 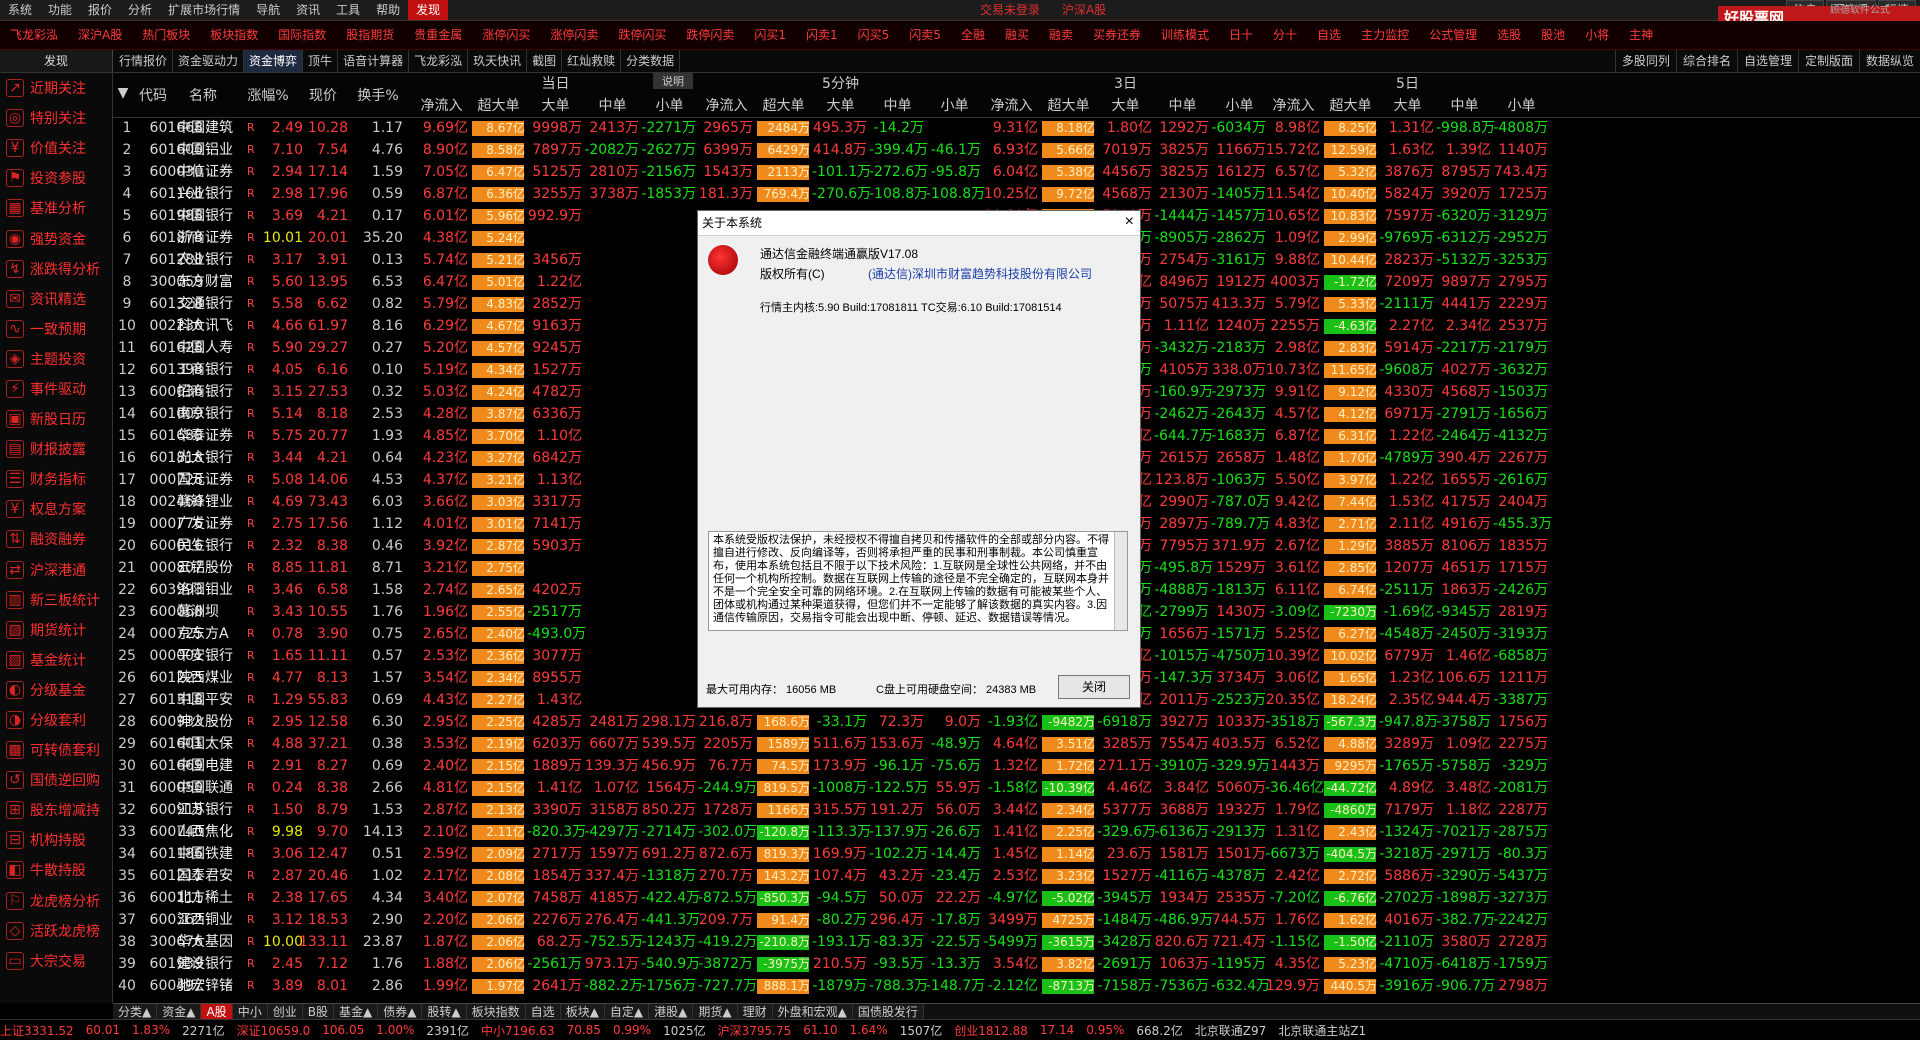 What do you see at coordinates (1828, 61) in the screenshot?
I see `sub-right-tab: 定制版面` at bounding box center [1828, 61].